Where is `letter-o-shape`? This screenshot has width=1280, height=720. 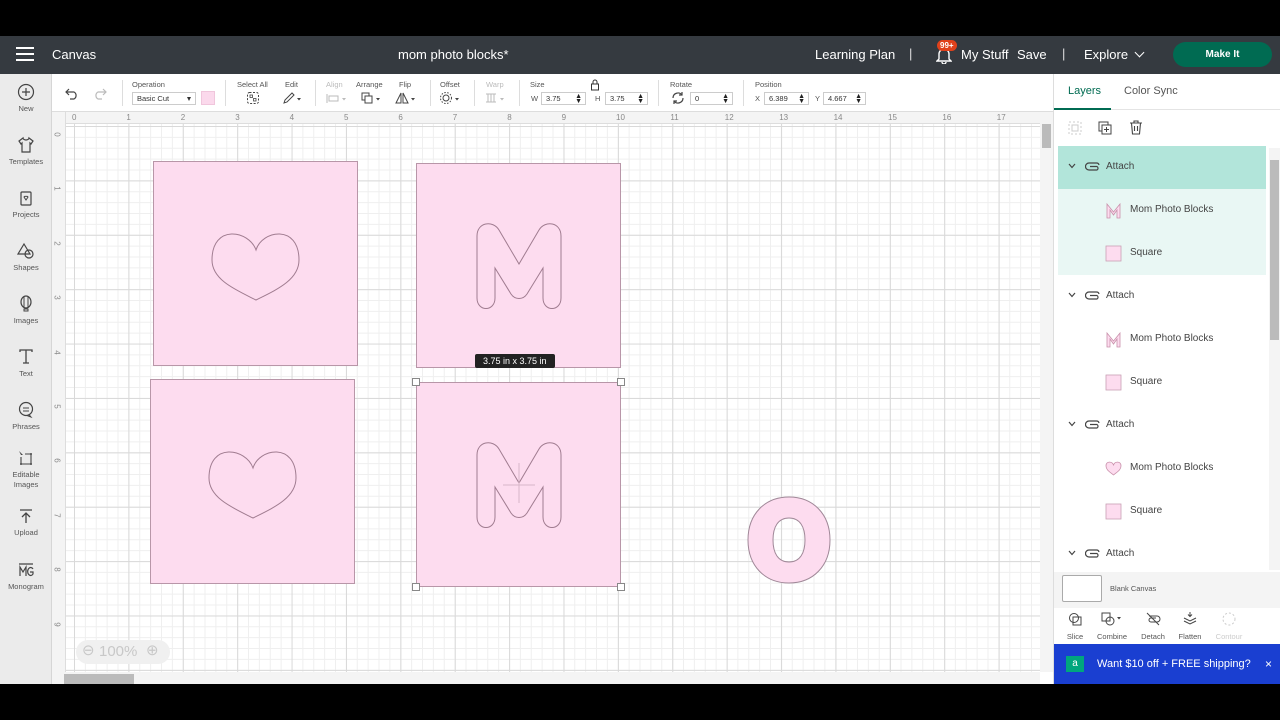
letter-o-shape is located at coordinates (789, 540).